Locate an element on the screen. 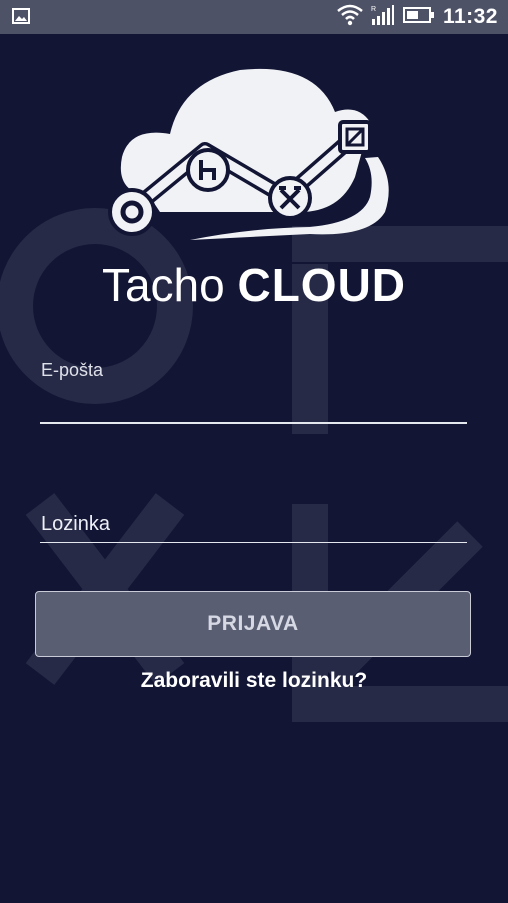 The width and height of the screenshot is (508, 903). password-label: Lozinka is located at coordinates (75, 524).